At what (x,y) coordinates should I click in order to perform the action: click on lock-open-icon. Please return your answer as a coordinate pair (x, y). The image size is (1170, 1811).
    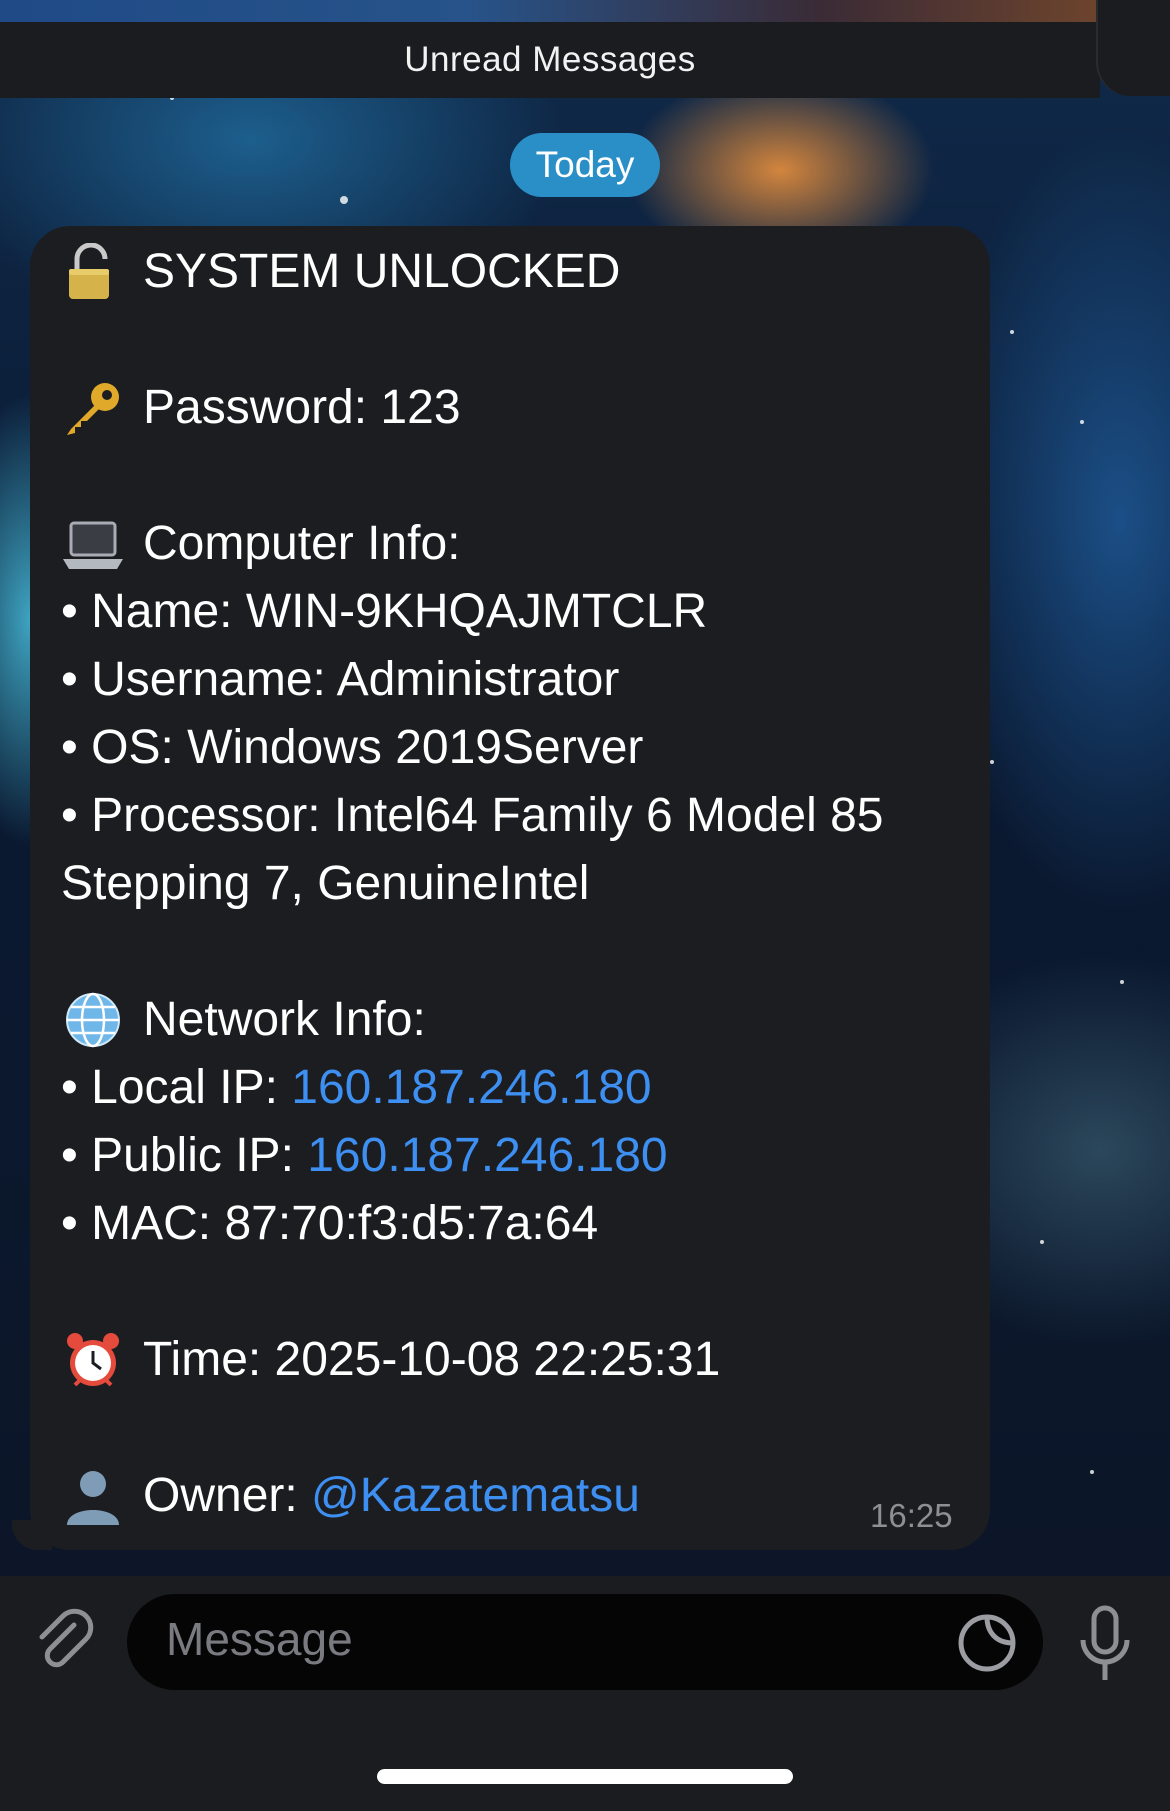
    Looking at the image, I should click on (89, 271).